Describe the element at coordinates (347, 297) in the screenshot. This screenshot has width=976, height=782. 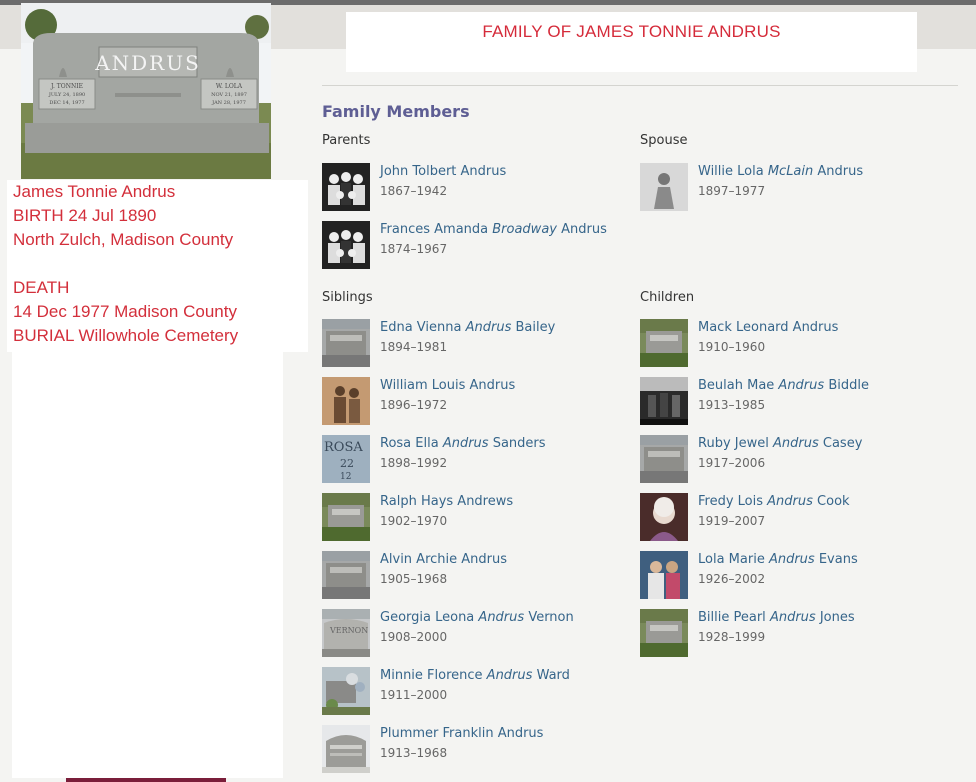
I see `siblings-heading: Siblings` at that location.